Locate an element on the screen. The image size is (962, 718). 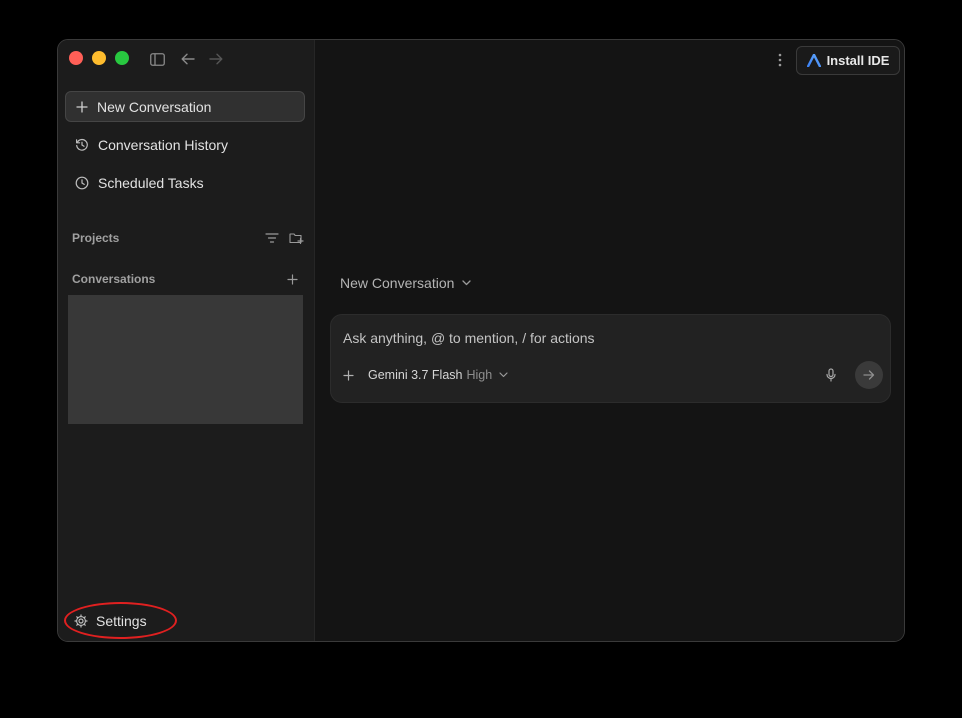
model-level: High is located at coordinates (479, 375).